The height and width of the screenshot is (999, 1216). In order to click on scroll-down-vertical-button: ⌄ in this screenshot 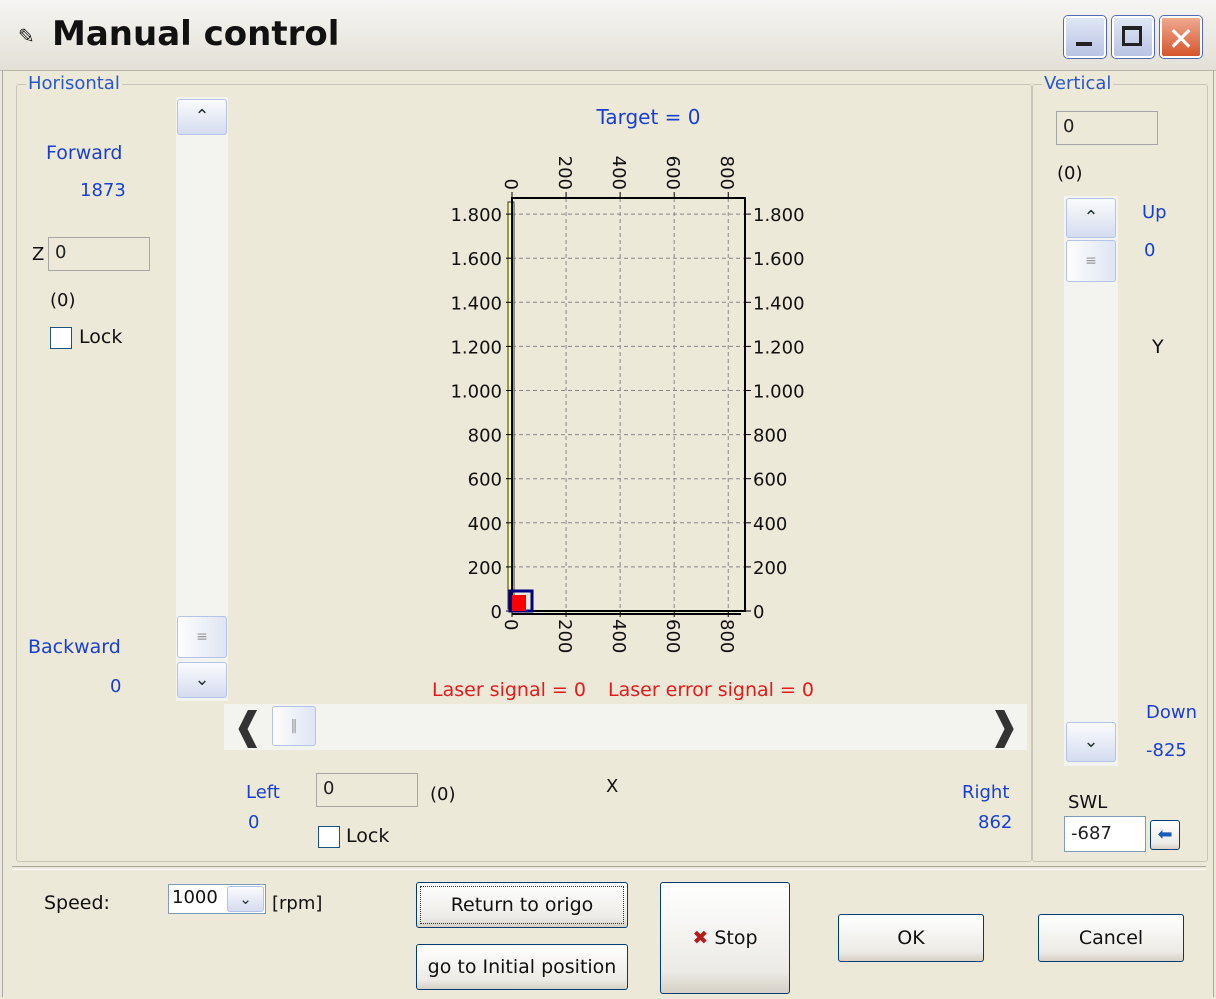, I will do `click(1091, 742)`.